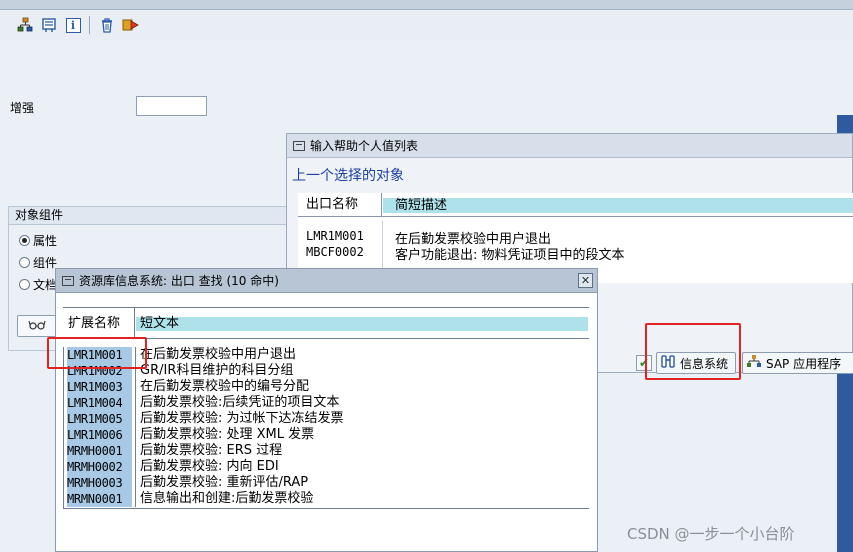 This screenshot has height=552, width=853. I want to click on radio-label: 文档, so click(45, 284).